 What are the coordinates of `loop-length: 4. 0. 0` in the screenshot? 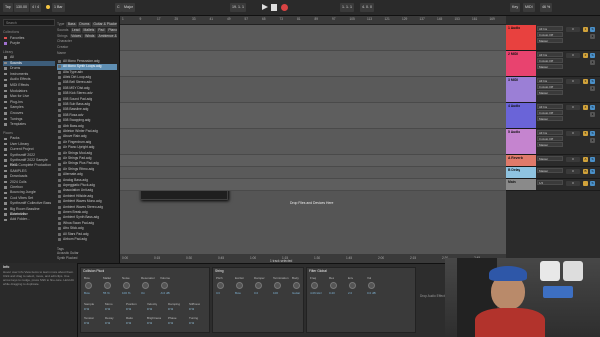 It's located at (367, 7).